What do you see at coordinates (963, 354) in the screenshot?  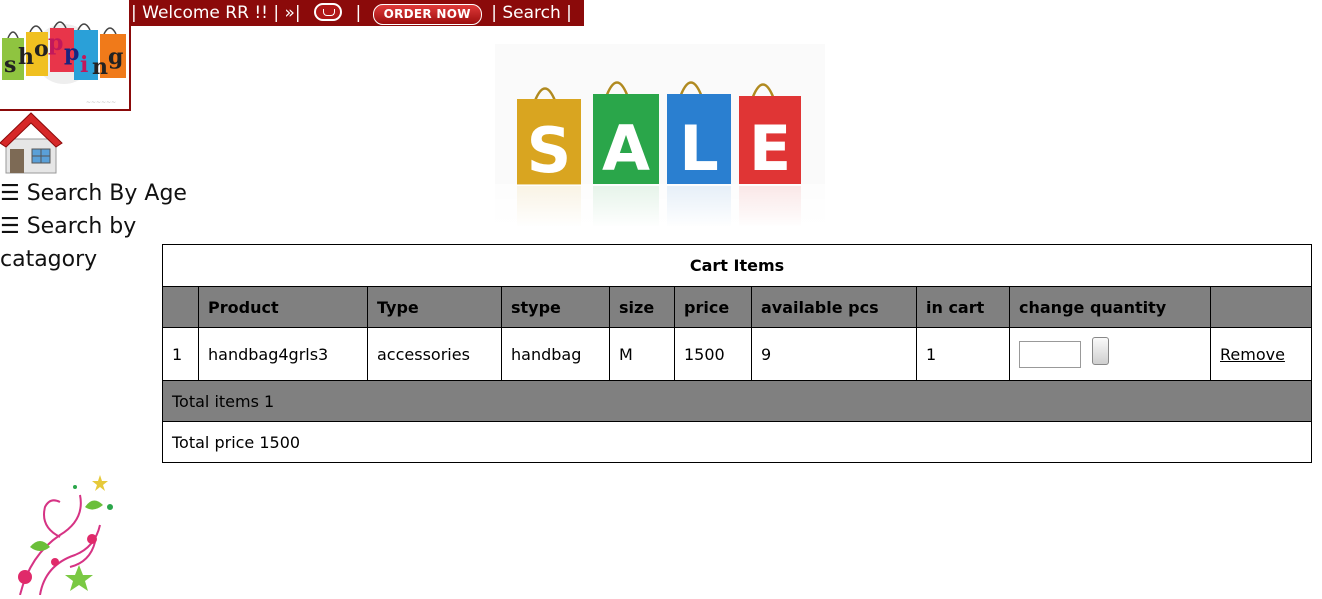 I see `cell-in-cart: 1` at bounding box center [963, 354].